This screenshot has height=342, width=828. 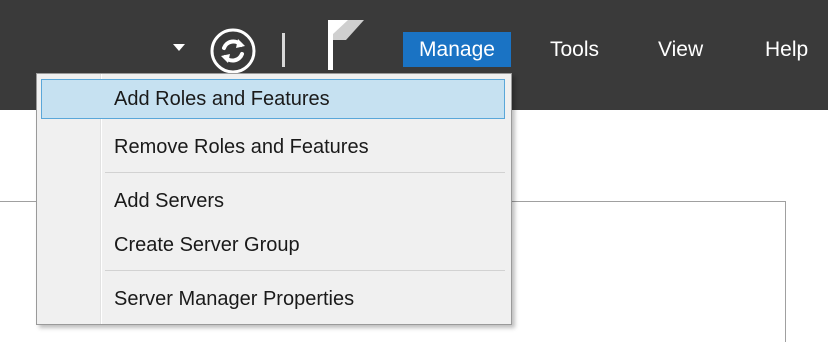 I want to click on menu-item-add-servers: Add Servers, so click(x=273, y=201).